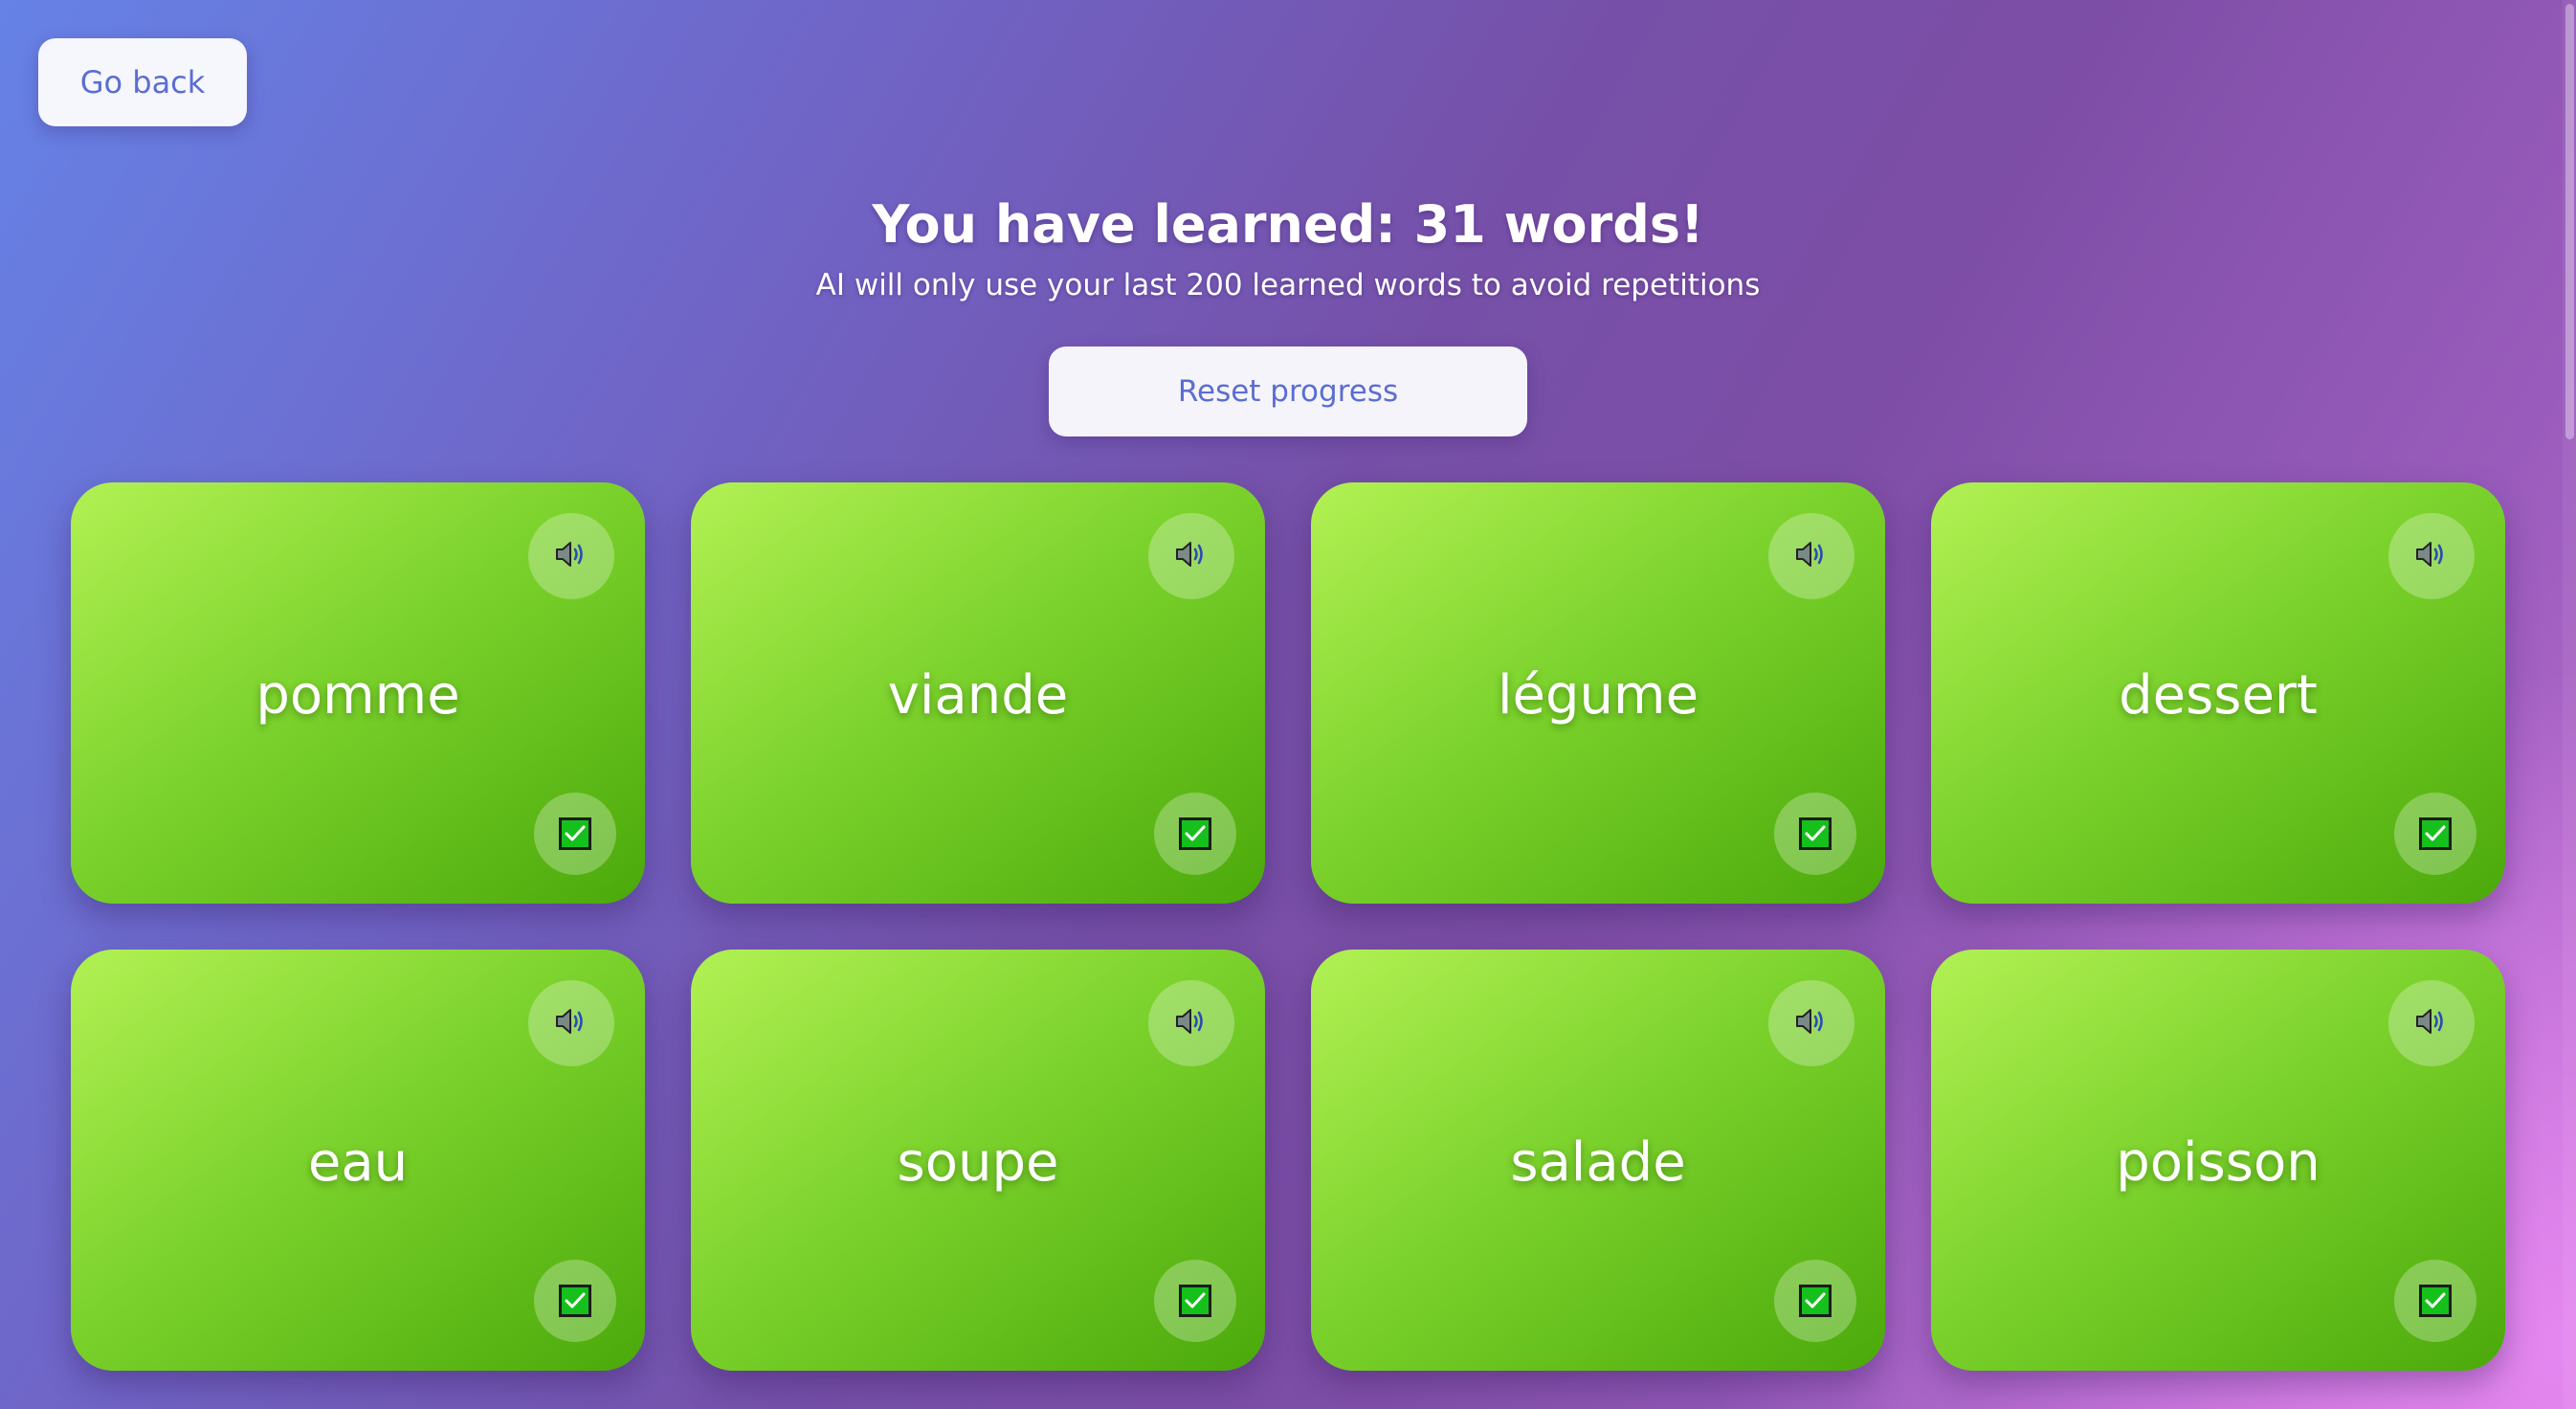 The image size is (2576, 1409). I want to click on word-card: soupe, so click(978, 1160).